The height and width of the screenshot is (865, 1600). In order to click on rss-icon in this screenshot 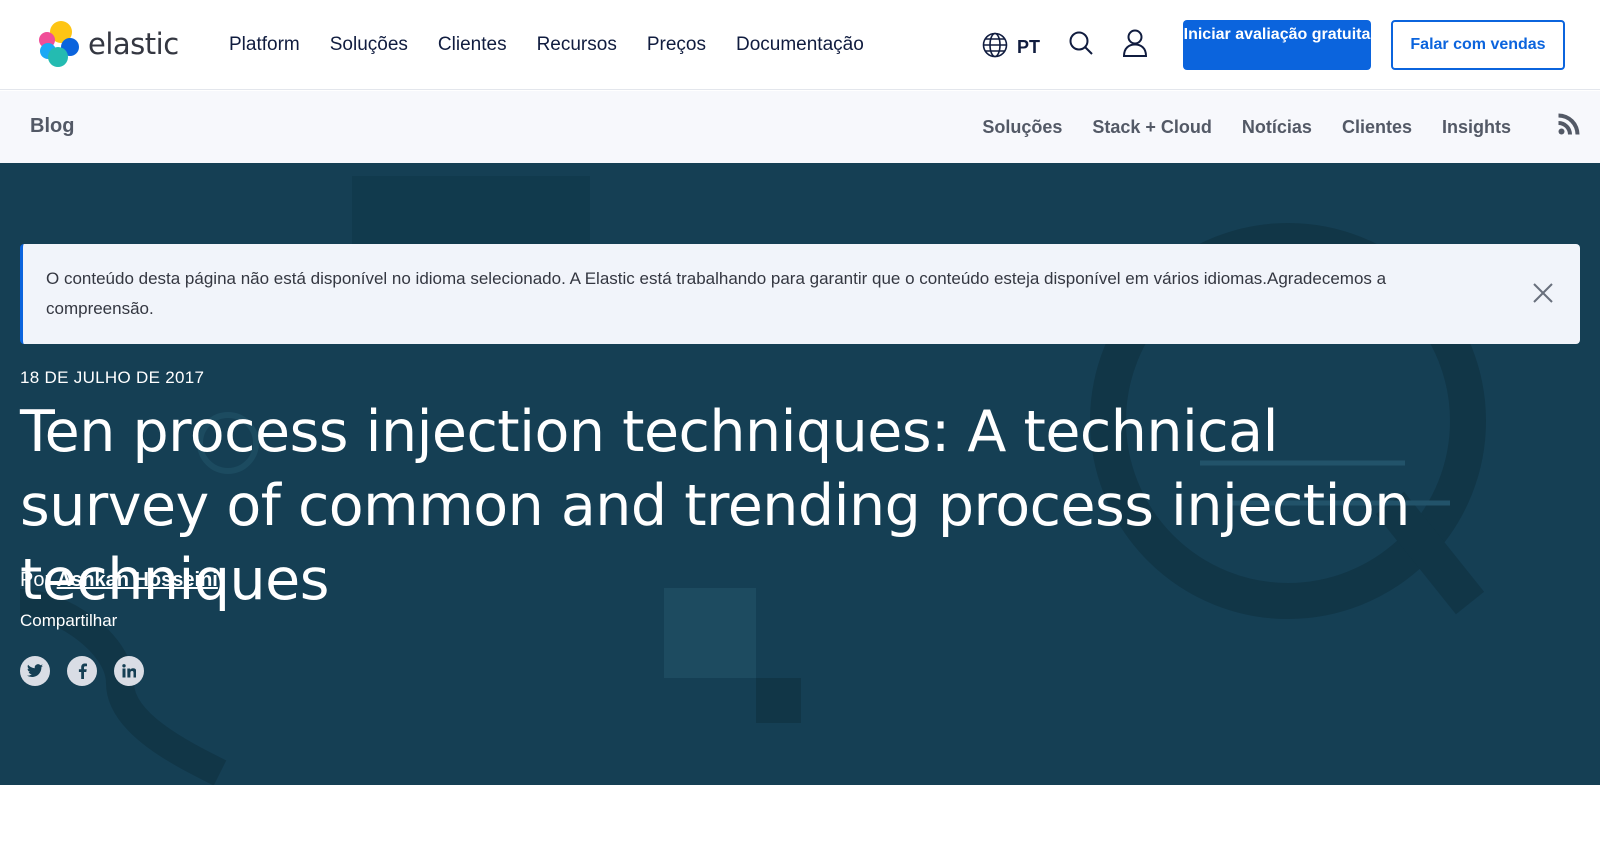, I will do `click(1569, 126)`.